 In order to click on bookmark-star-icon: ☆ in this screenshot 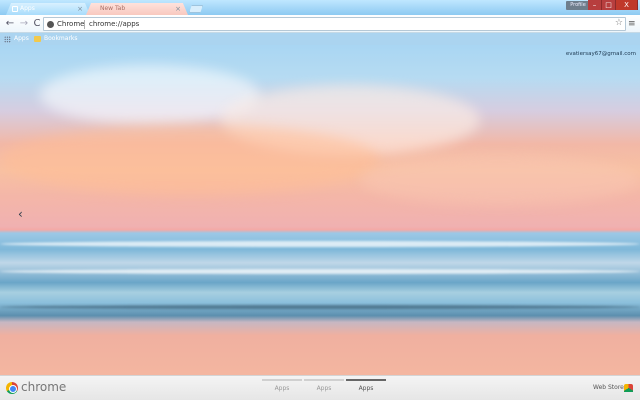, I will do `click(619, 23)`.